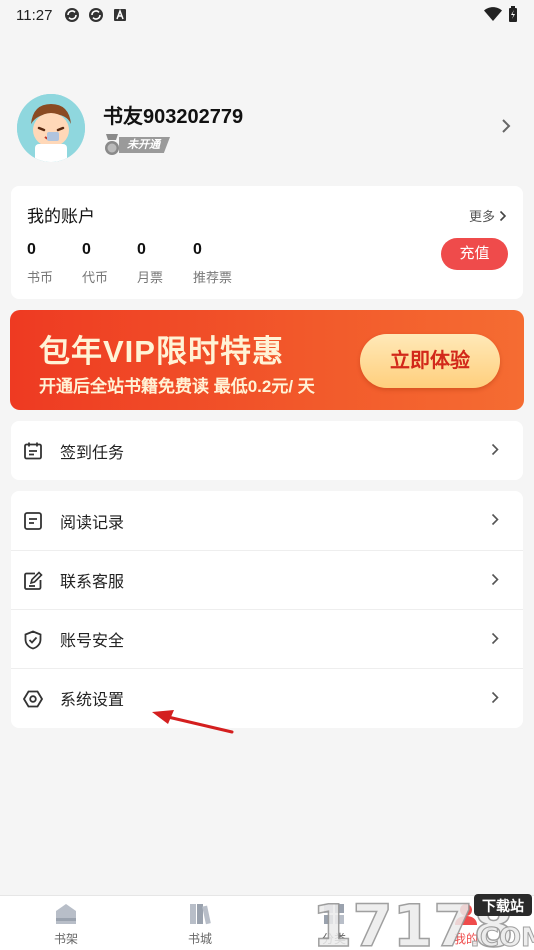 This screenshot has height=950, width=534. Describe the element at coordinates (474, 254) in the screenshot. I see `recharge-button: 充值` at that location.